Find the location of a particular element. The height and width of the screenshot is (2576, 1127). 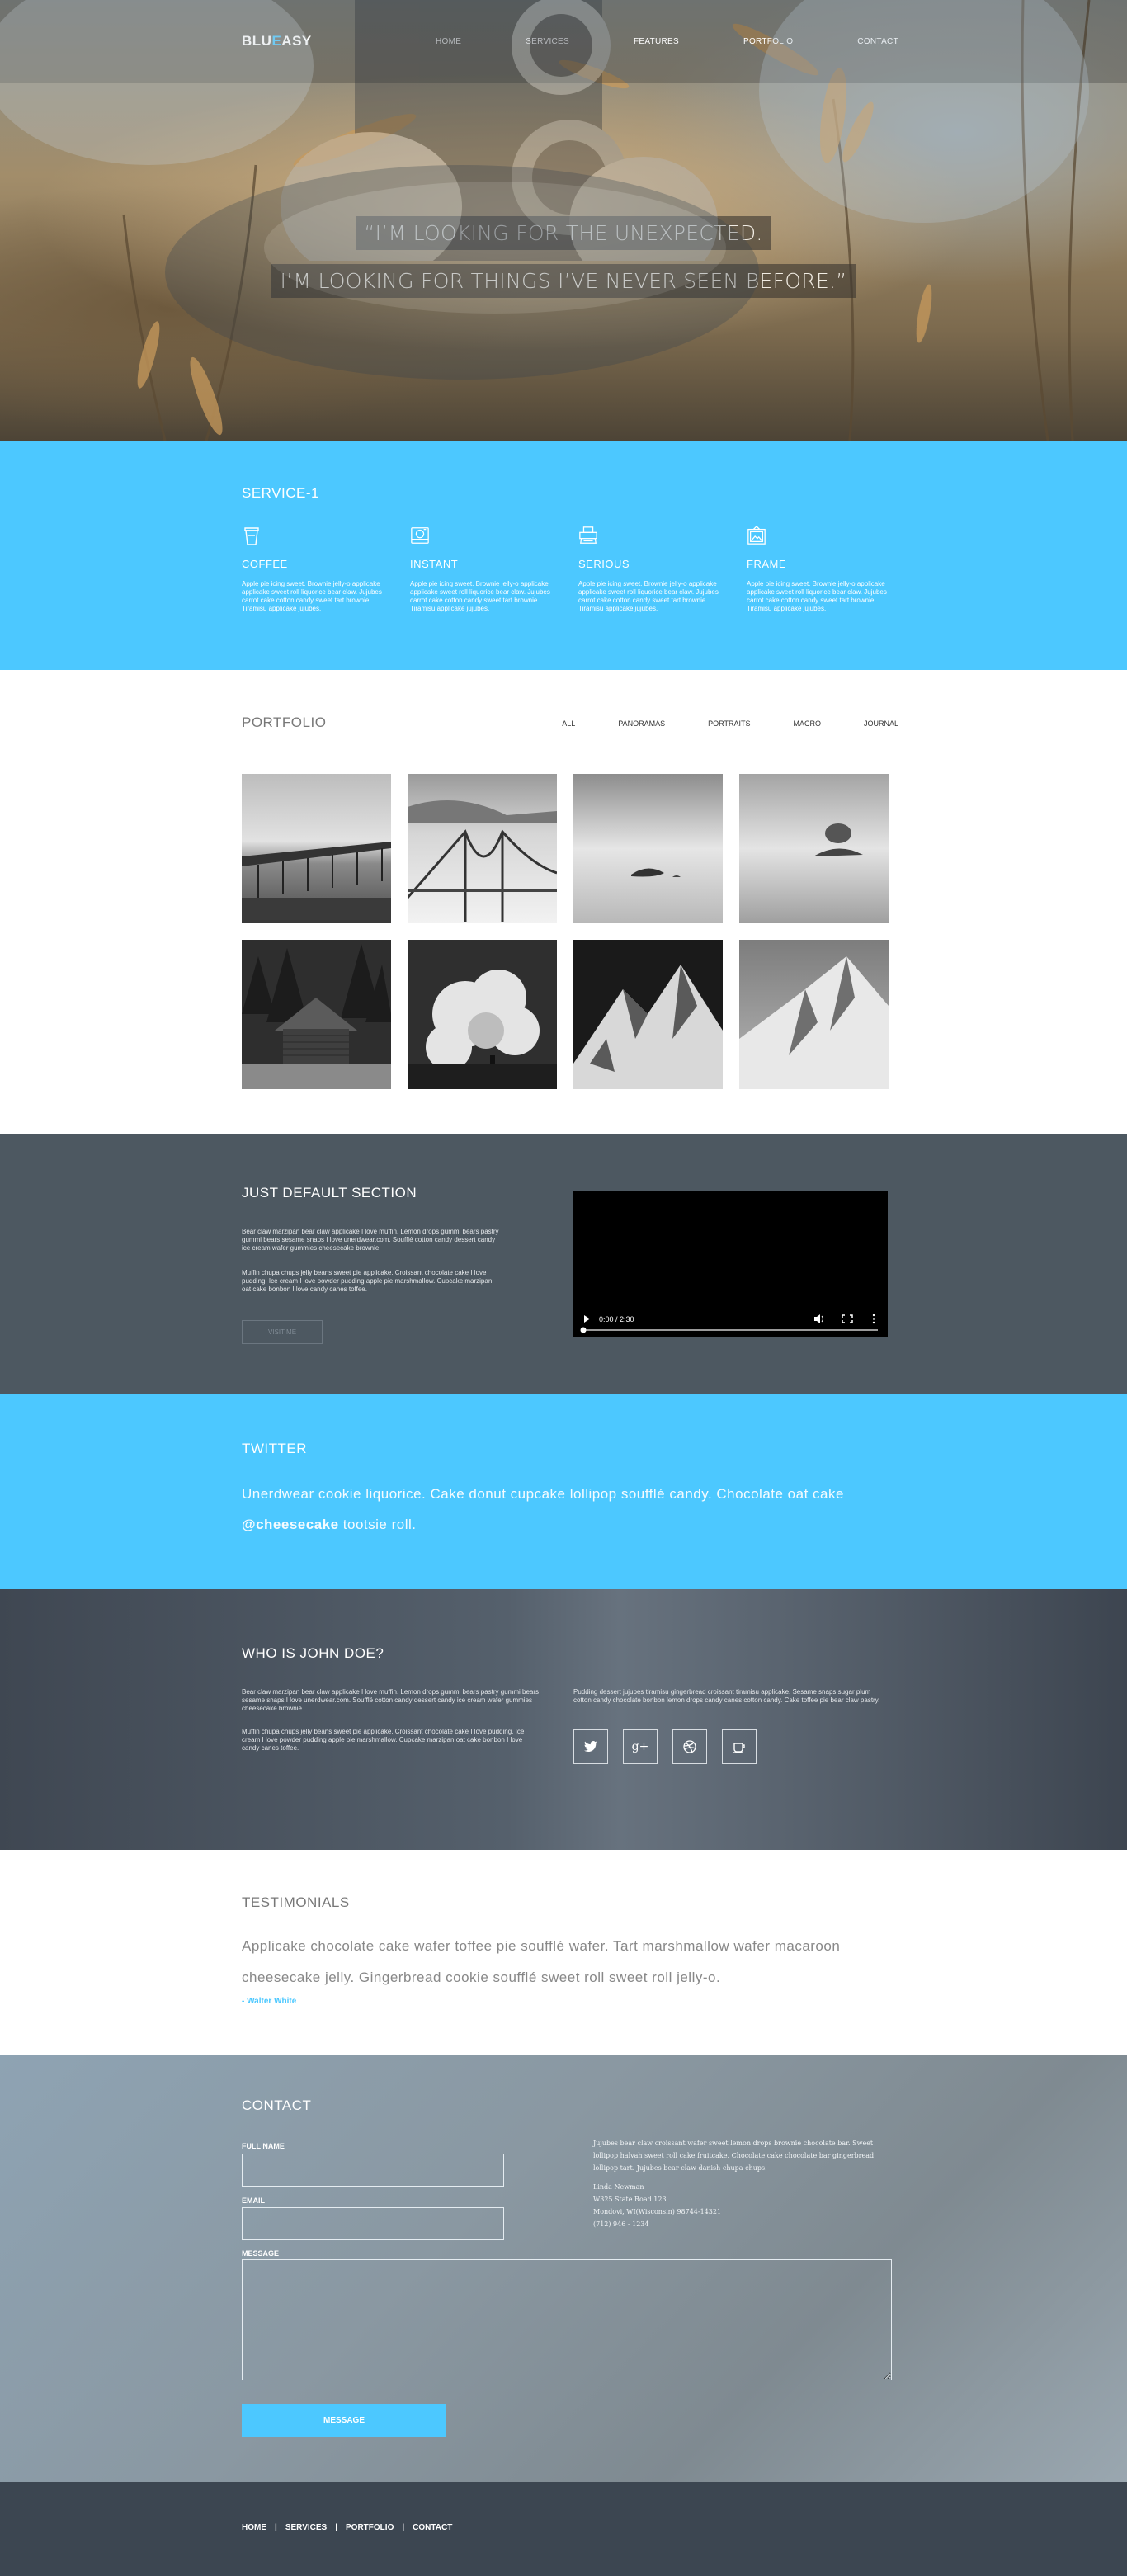

testimonial-author: - Walter White is located at coordinates (269, 2001).